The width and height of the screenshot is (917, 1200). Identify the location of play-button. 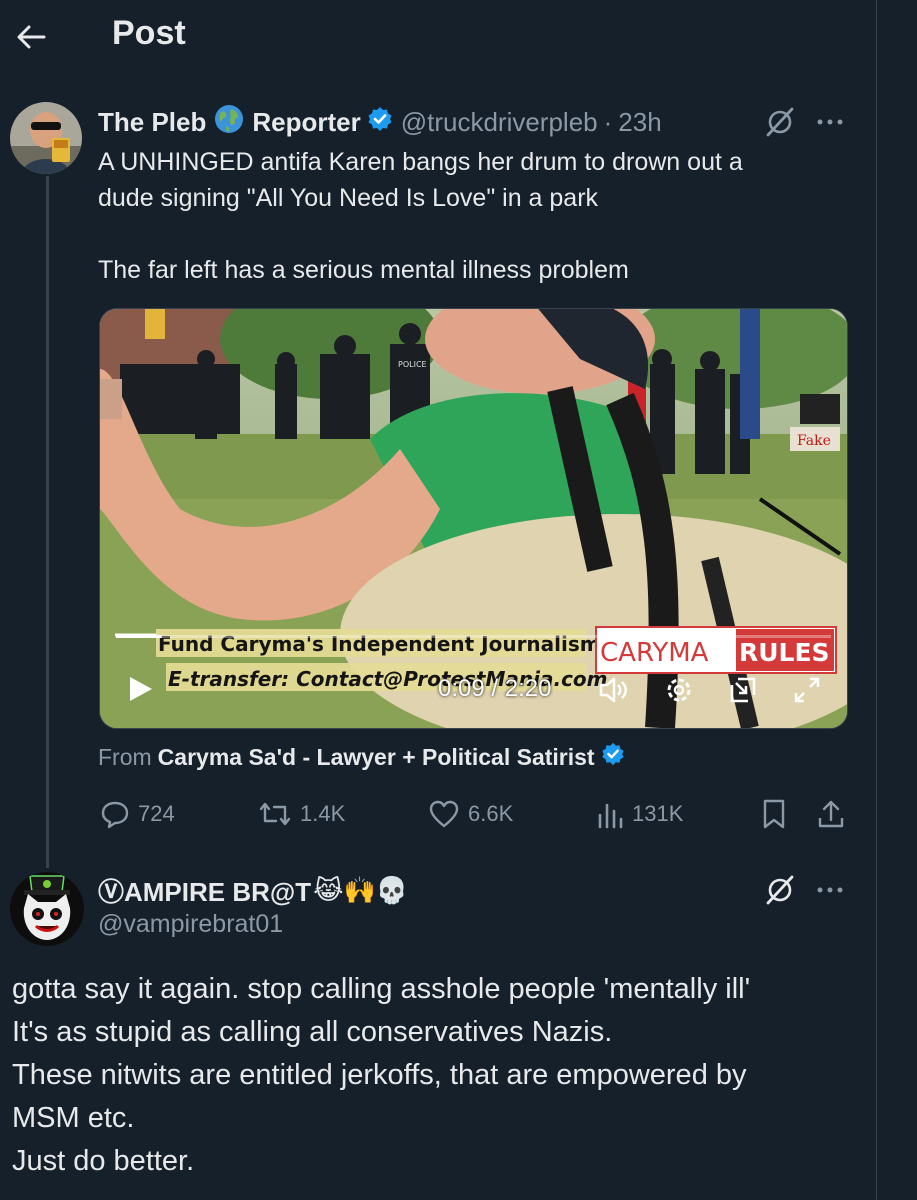
(140, 689).